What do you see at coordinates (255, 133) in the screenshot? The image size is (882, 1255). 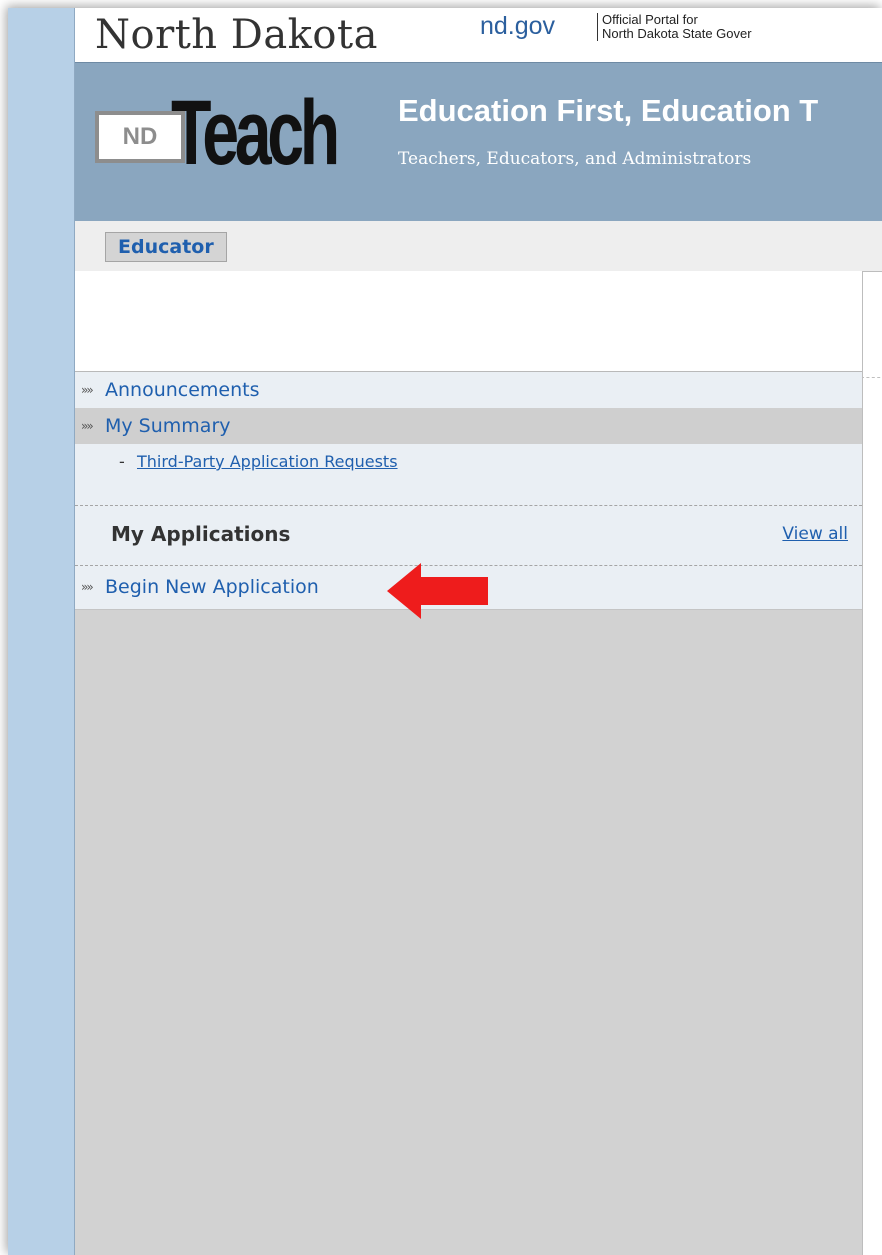 I see `logo-teach-text: Teach` at bounding box center [255, 133].